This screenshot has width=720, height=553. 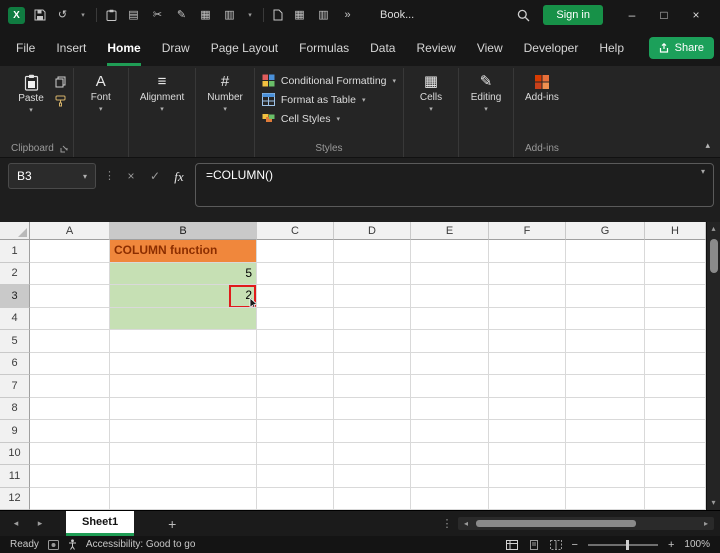 I want to click on formula-bar-expand-icon: ▾, so click(x=703, y=171).